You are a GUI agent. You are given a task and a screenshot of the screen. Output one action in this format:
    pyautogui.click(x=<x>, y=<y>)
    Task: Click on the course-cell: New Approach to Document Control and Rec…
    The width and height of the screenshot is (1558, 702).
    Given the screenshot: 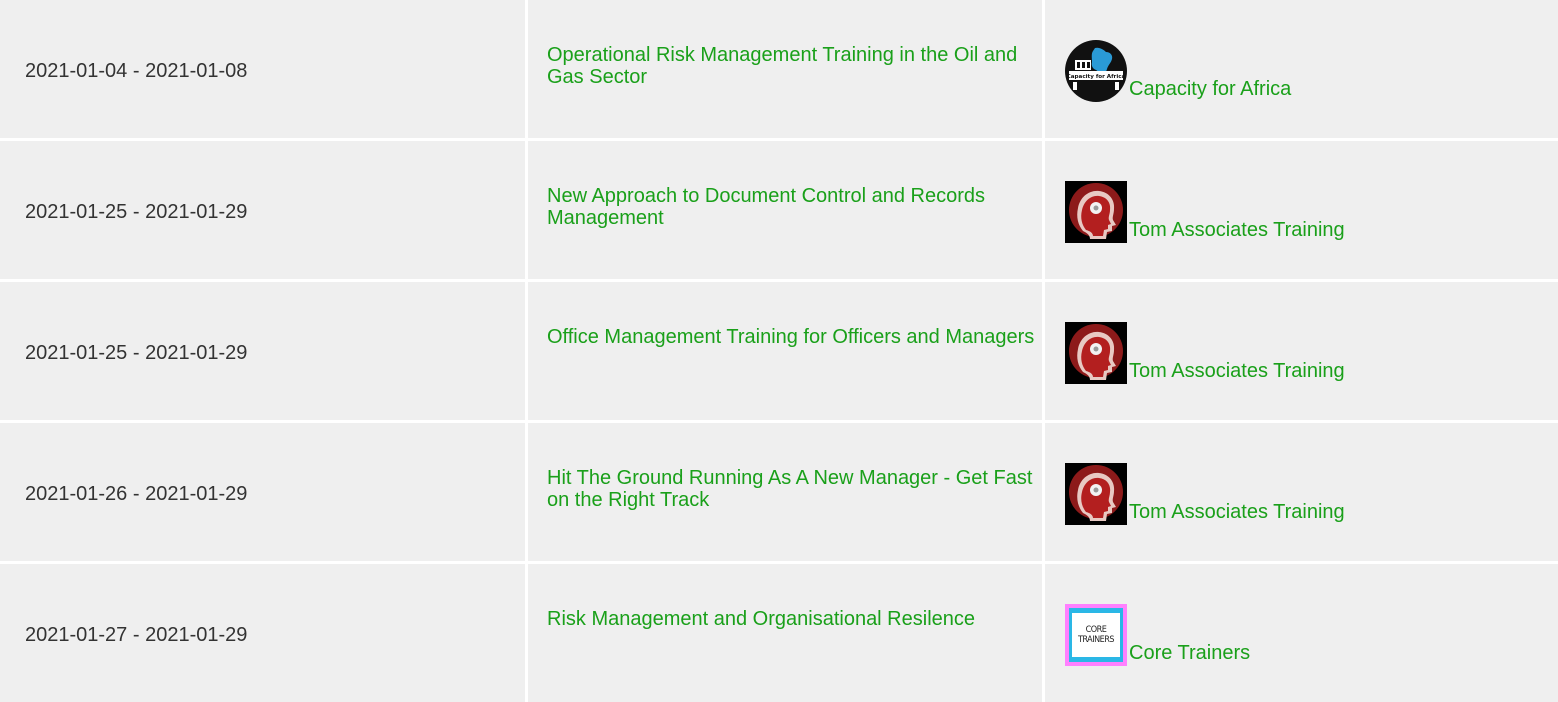 What is the action you would take?
    pyautogui.click(x=785, y=210)
    